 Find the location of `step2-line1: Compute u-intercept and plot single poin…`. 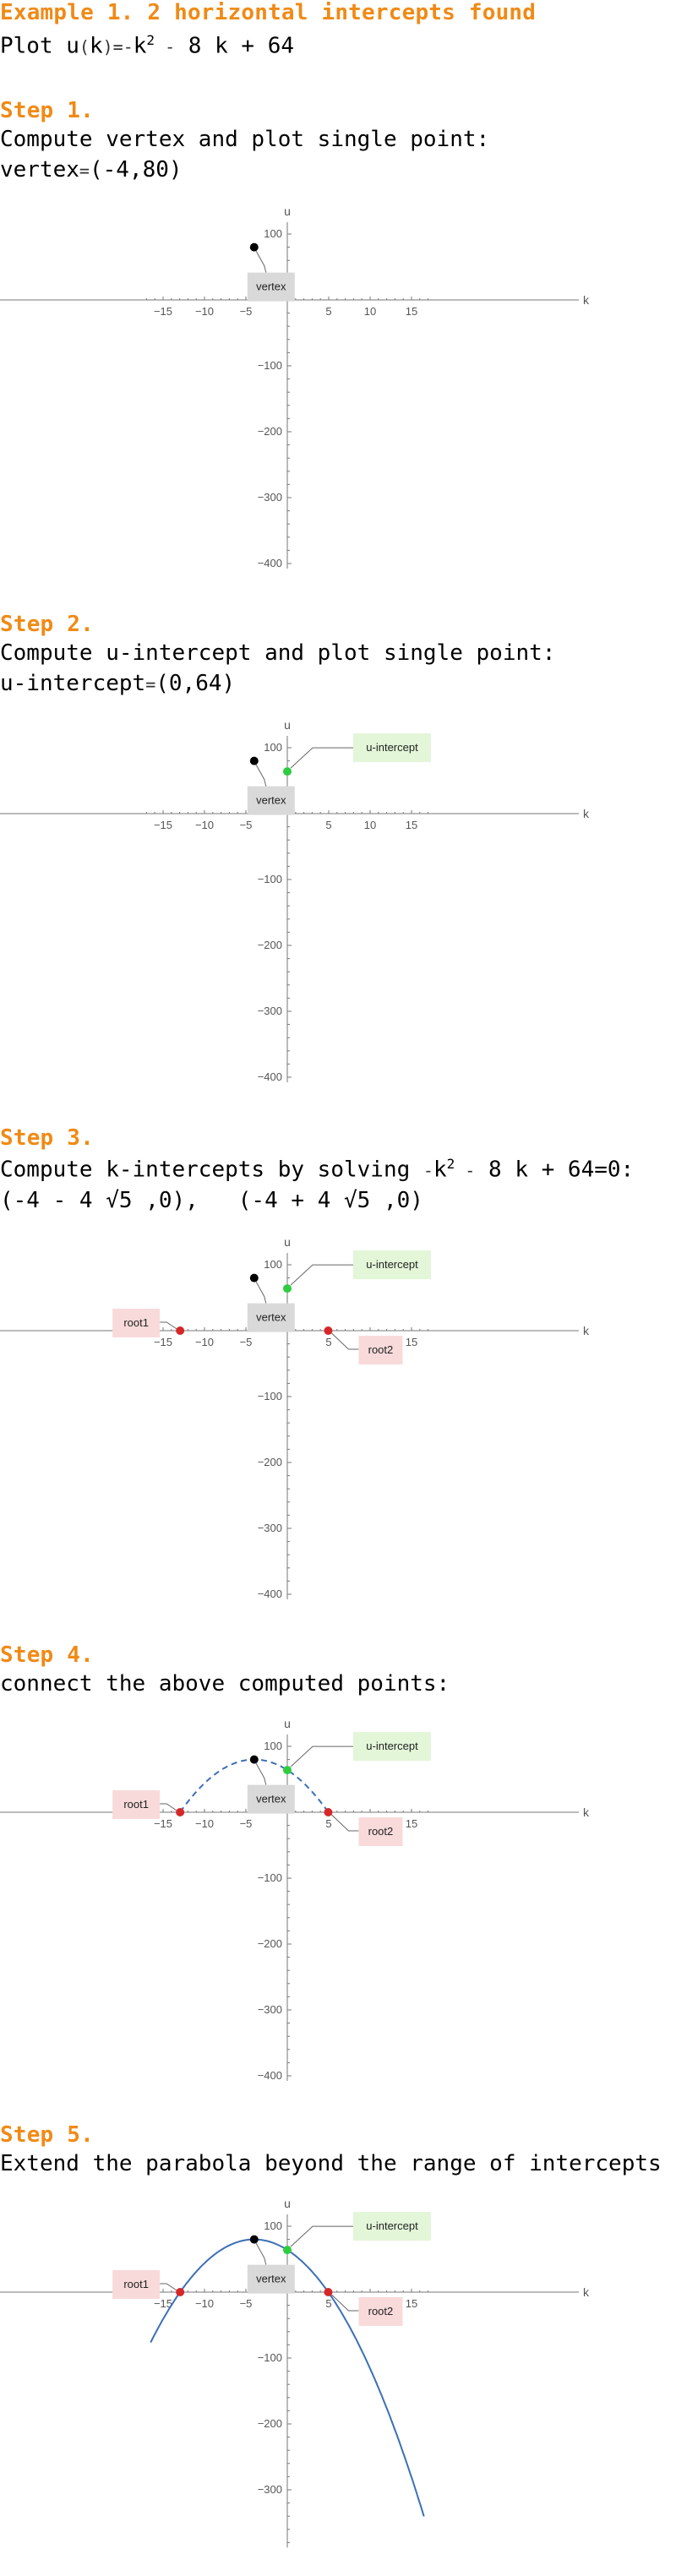

step2-line1: Compute u-intercept and plot single poin… is located at coordinates (278, 653).